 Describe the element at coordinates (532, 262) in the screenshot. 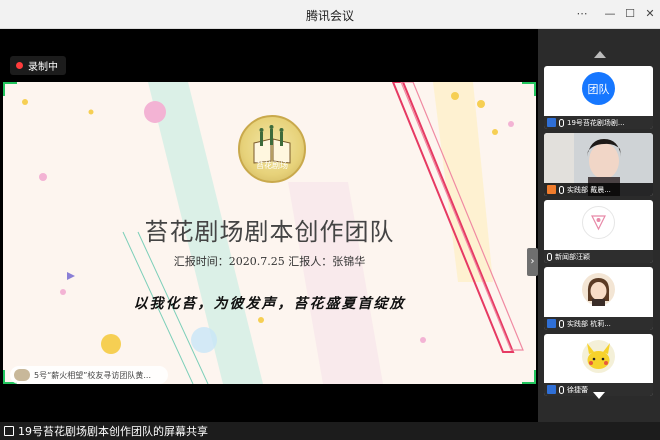

I see `collapse-sidebar-button: ›` at that location.